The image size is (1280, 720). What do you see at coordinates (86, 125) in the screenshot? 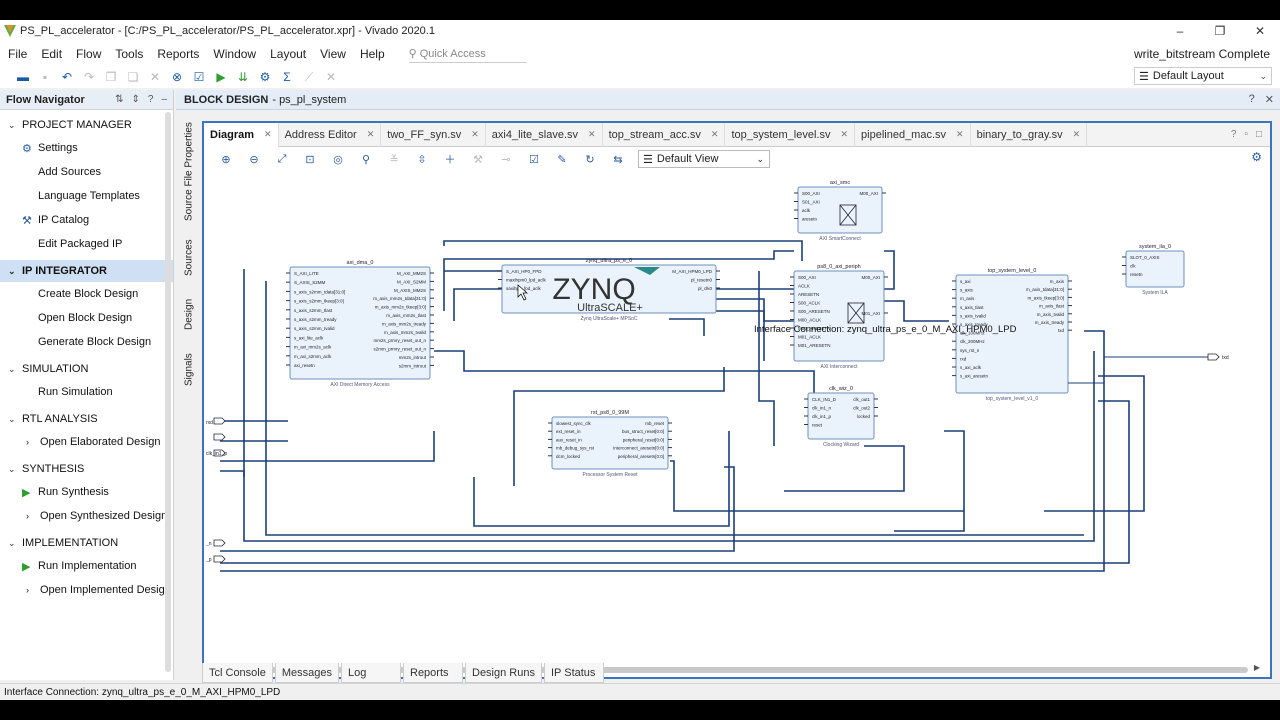
I see `section-project-manager: ⌄ PROJECT MANAGER` at bounding box center [86, 125].